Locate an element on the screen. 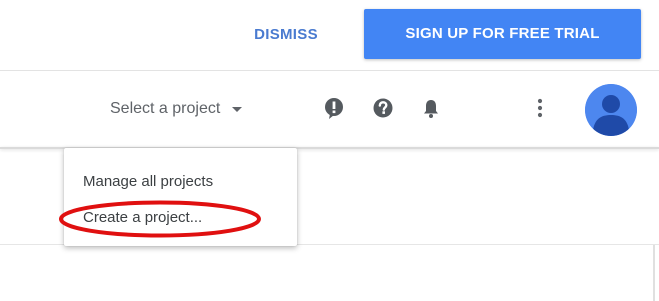 This screenshot has width=659, height=301. caret-down-icon is located at coordinates (237, 109).